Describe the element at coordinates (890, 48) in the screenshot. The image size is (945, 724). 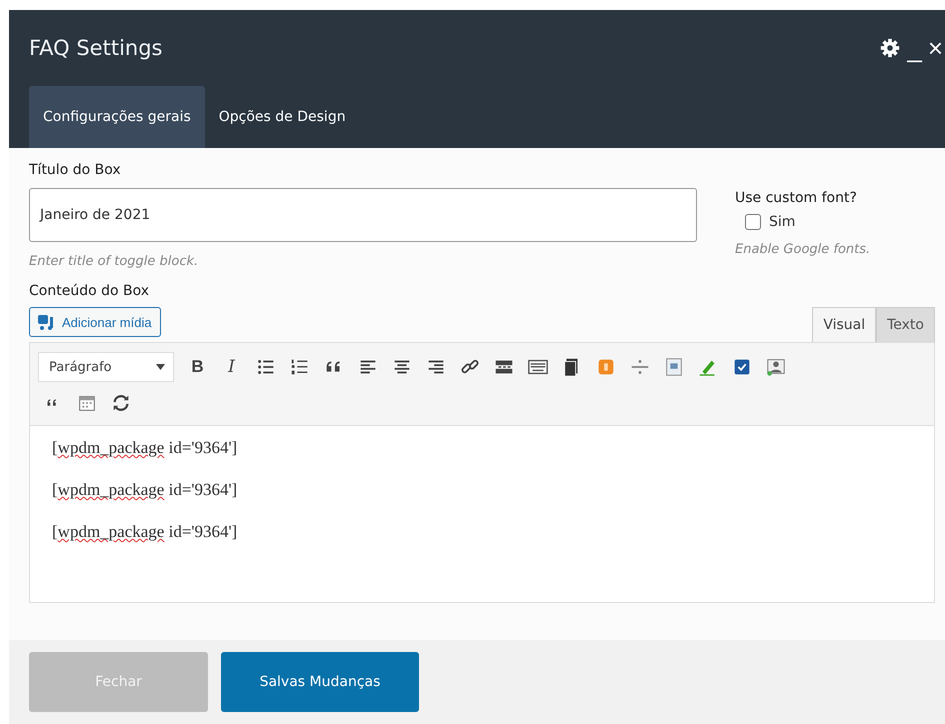
I see `gear-icon` at that location.